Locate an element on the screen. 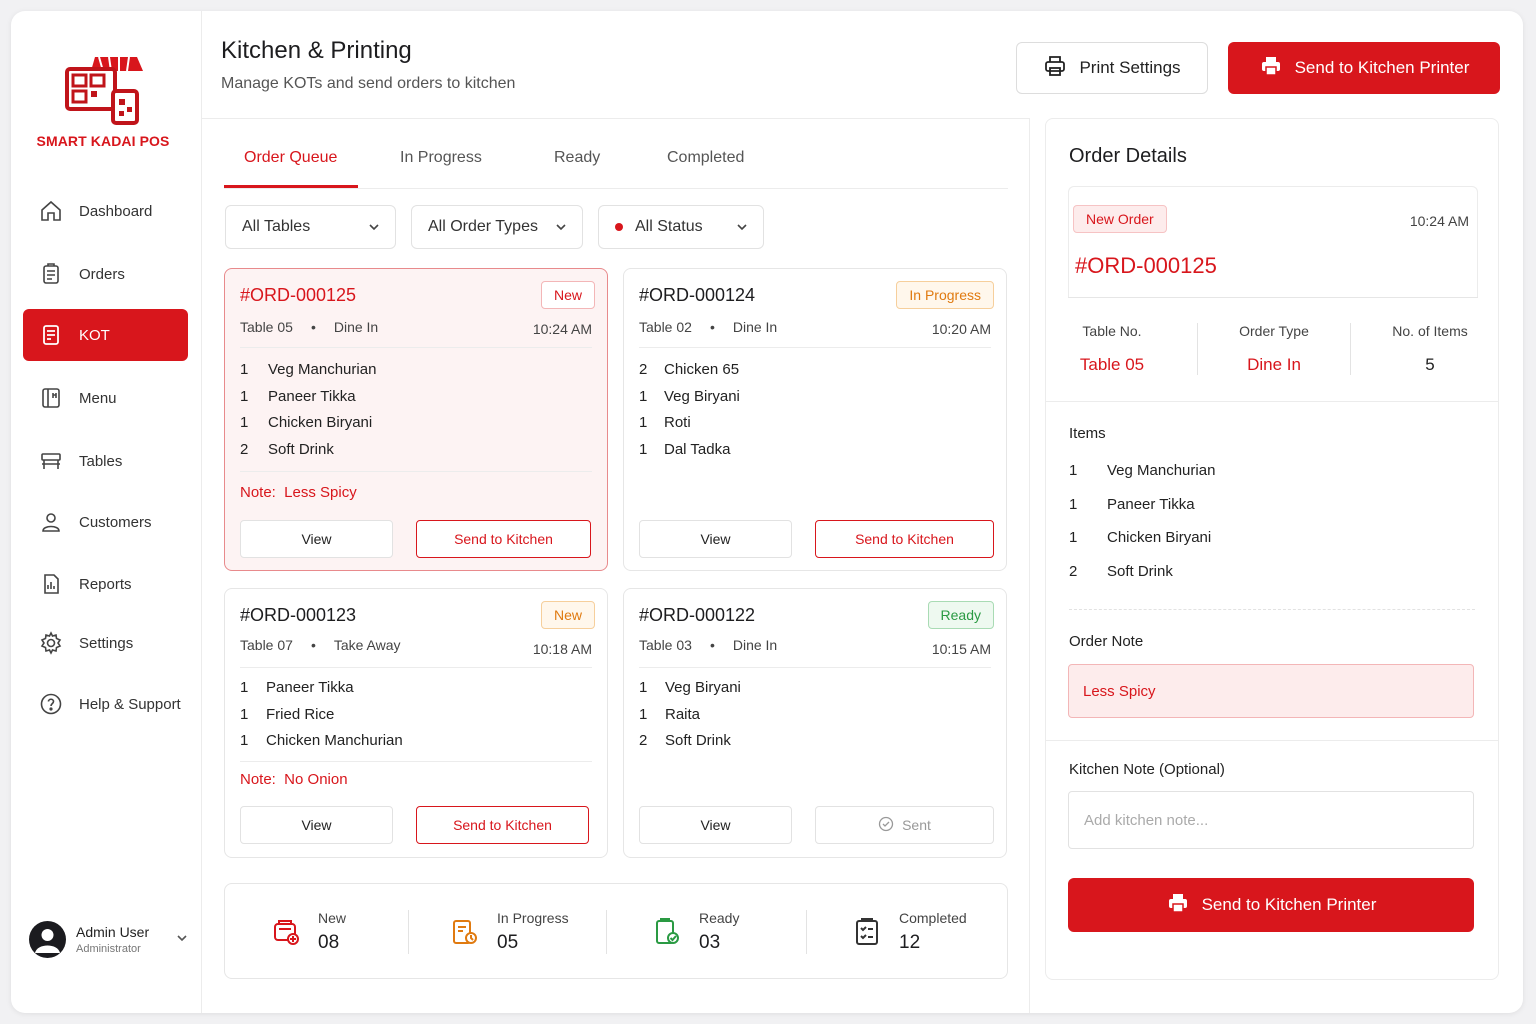  items-label: Items is located at coordinates (1087, 433).